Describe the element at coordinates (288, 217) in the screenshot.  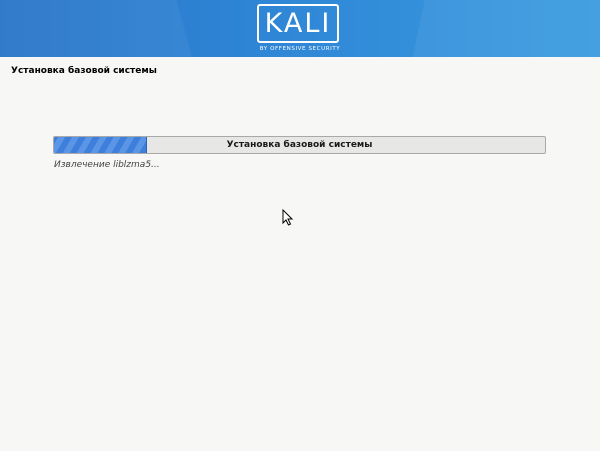
I see `mouse-pointer-icon` at that location.